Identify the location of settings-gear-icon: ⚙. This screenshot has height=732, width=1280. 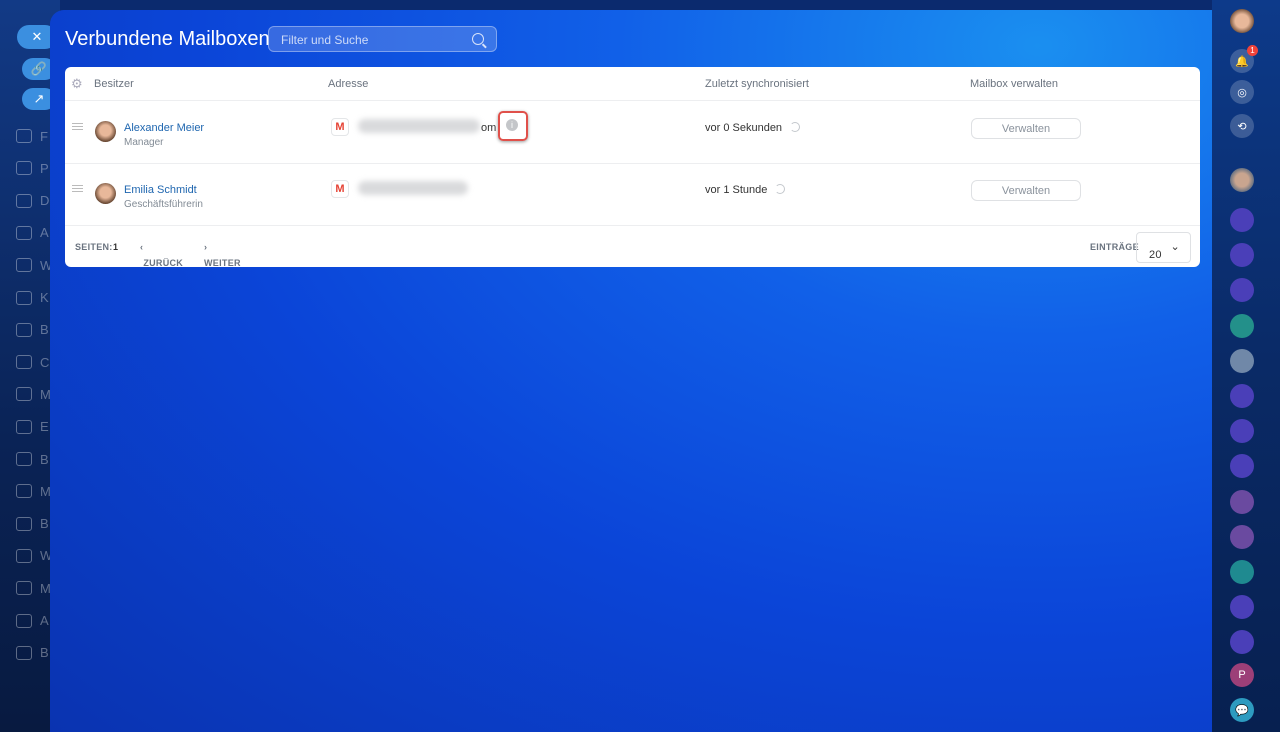
(77, 84).